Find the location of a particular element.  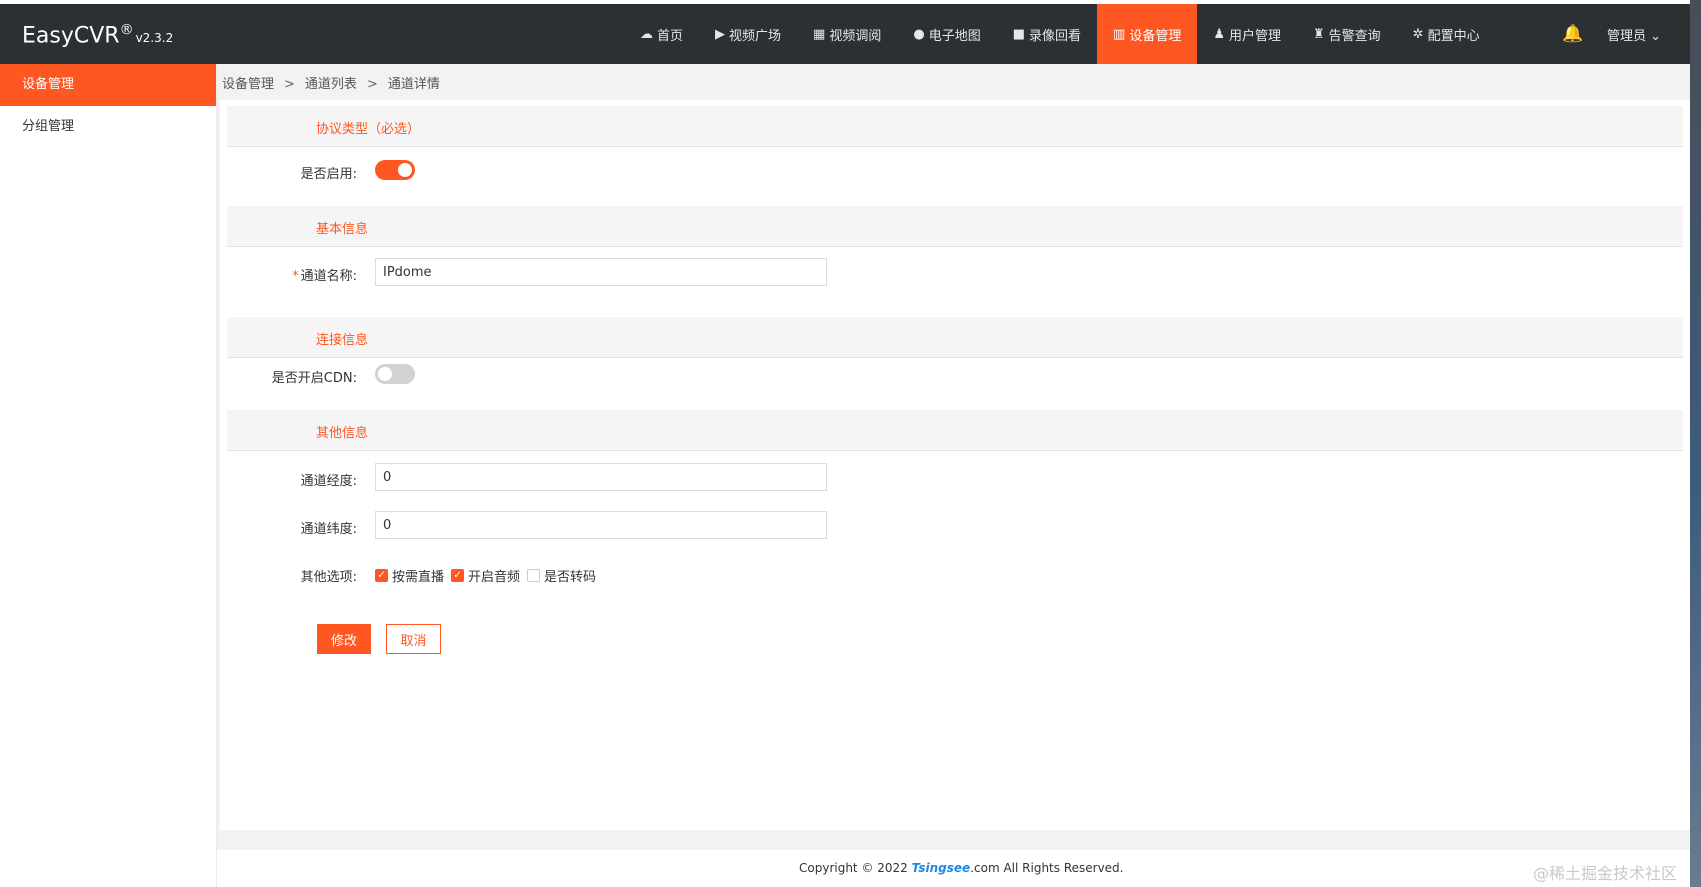

registered-mark: ® is located at coordinates (126, 30).